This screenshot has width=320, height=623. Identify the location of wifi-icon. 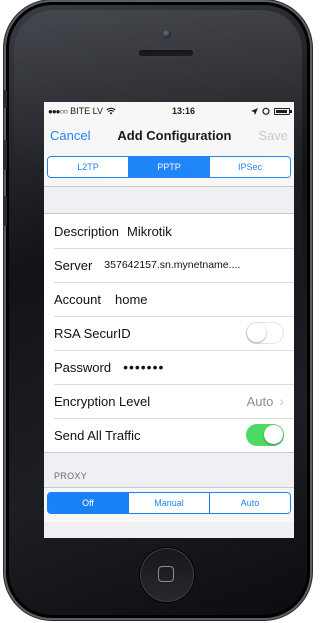
(111, 111).